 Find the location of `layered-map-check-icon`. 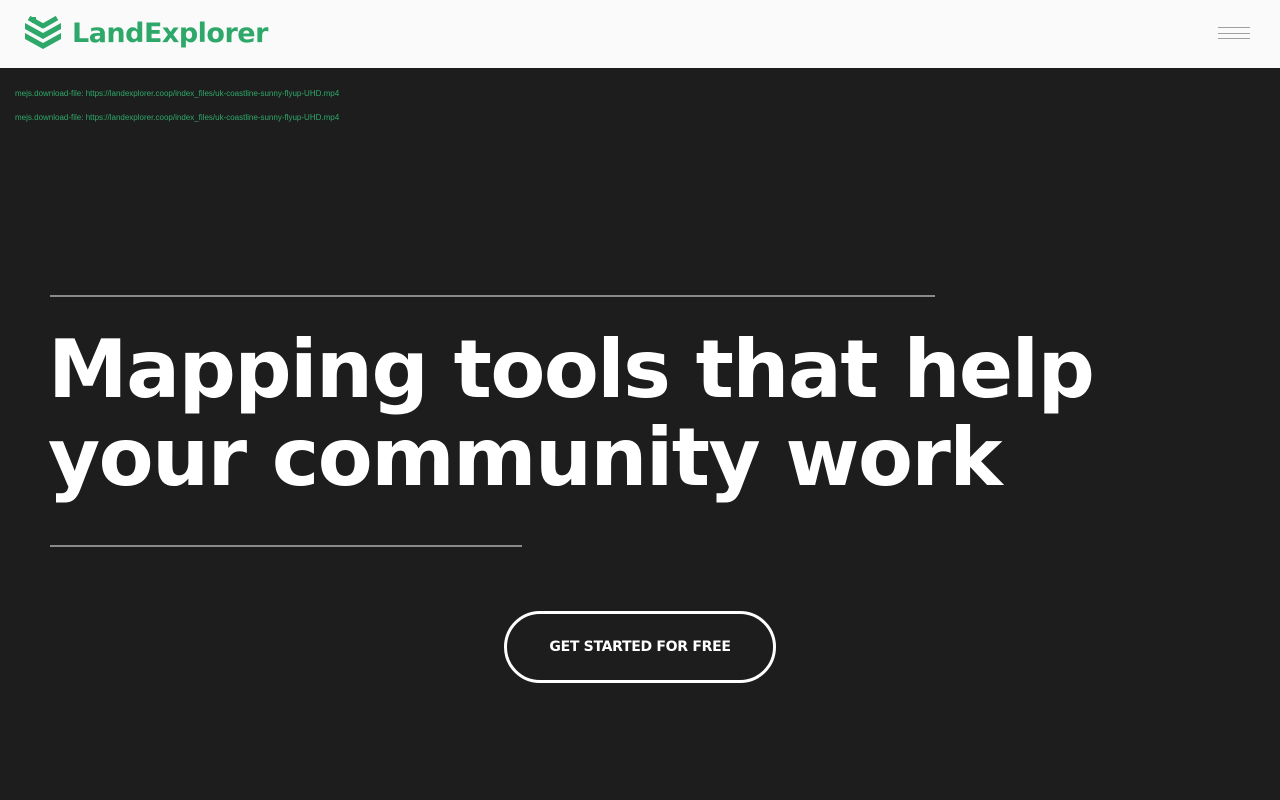

layered-map-check-icon is located at coordinates (43, 32).